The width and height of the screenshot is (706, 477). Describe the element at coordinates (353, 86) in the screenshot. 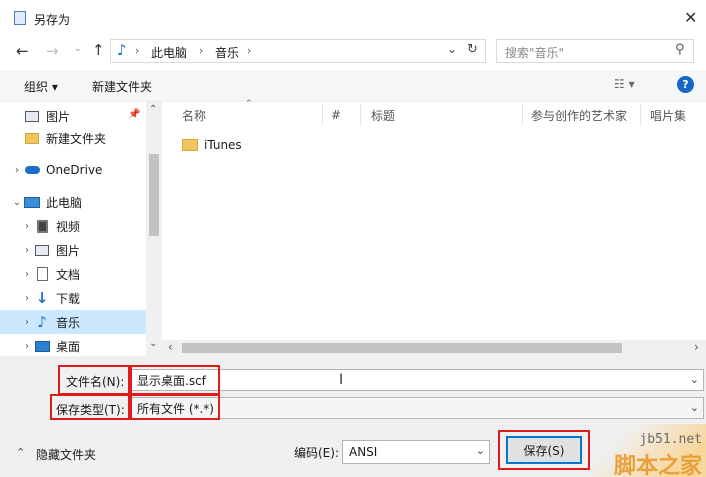

I see `toolbar: 组织 ▾ 新建文件夹 ☷ ▾ ?` at that location.